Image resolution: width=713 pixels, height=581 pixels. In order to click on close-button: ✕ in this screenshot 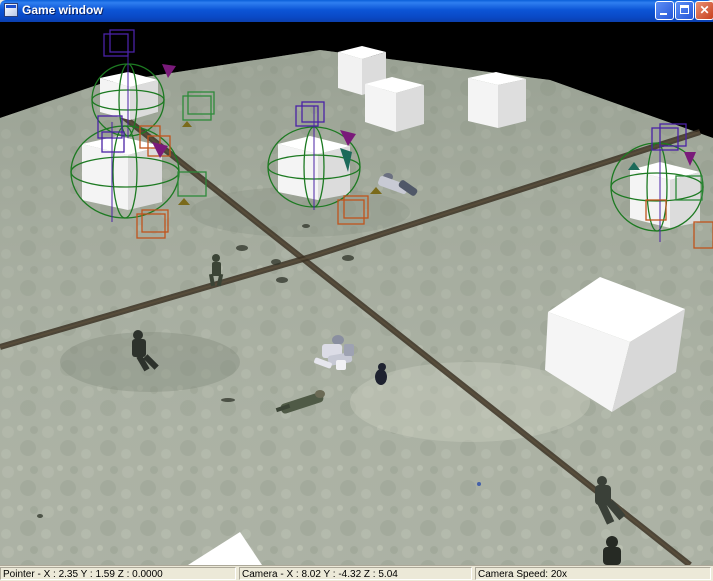, I will do `click(704, 10)`.